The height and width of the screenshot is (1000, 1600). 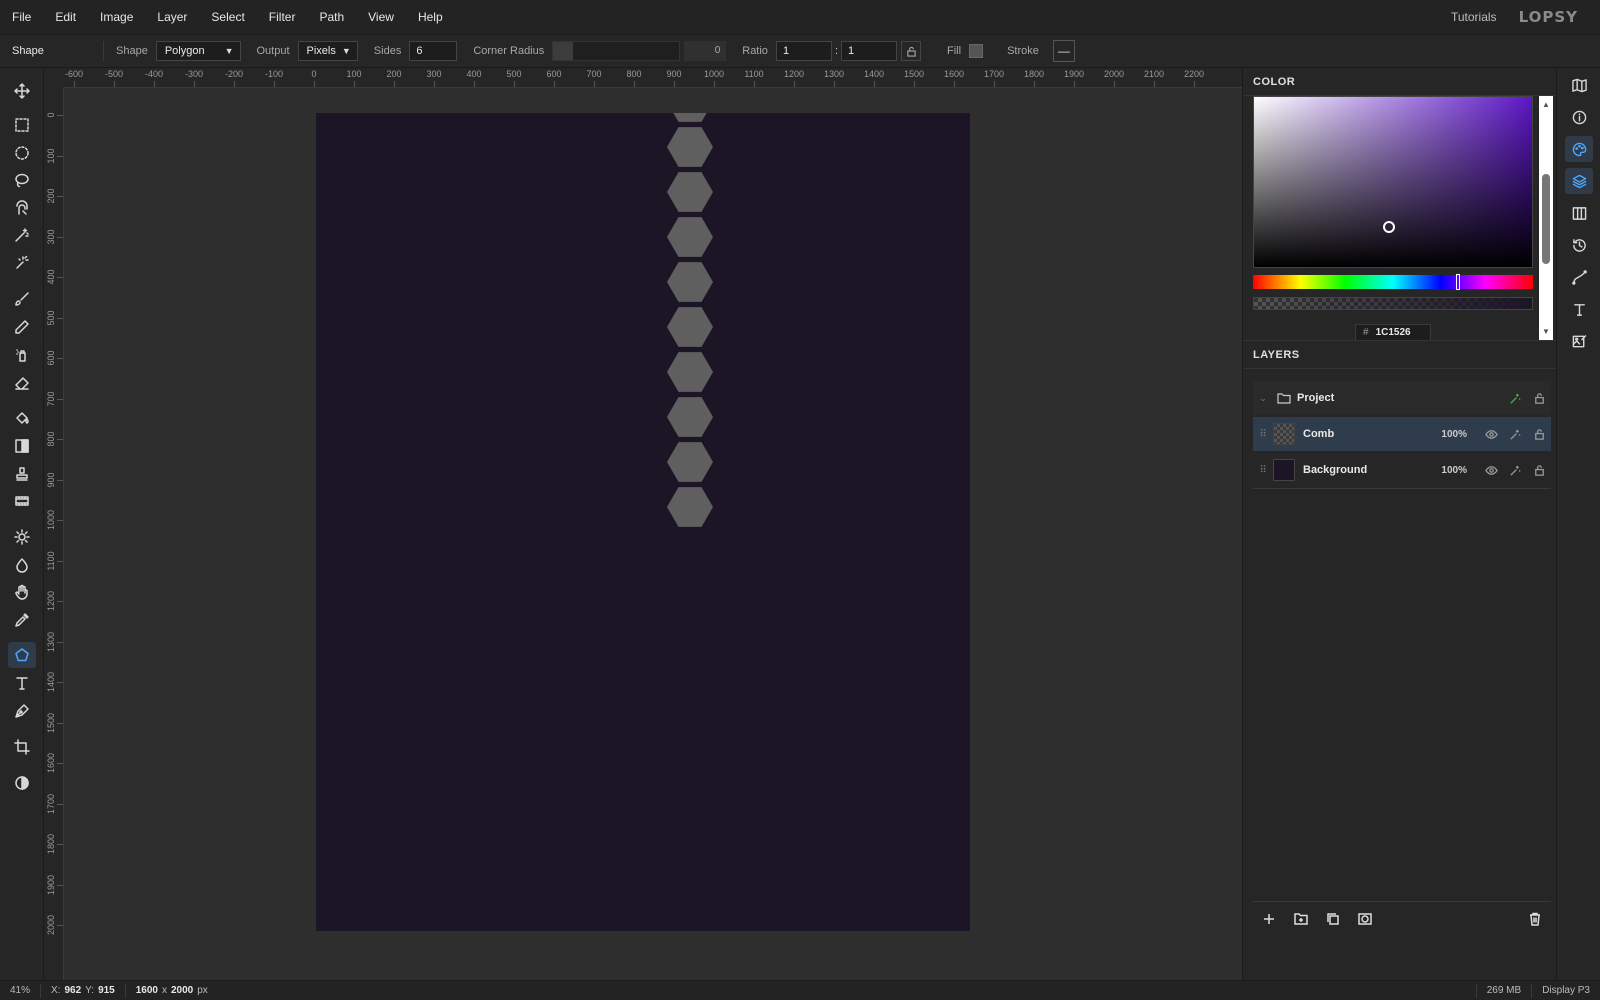 What do you see at coordinates (1365, 434) in the screenshot?
I see `layer-name: Comb` at bounding box center [1365, 434].